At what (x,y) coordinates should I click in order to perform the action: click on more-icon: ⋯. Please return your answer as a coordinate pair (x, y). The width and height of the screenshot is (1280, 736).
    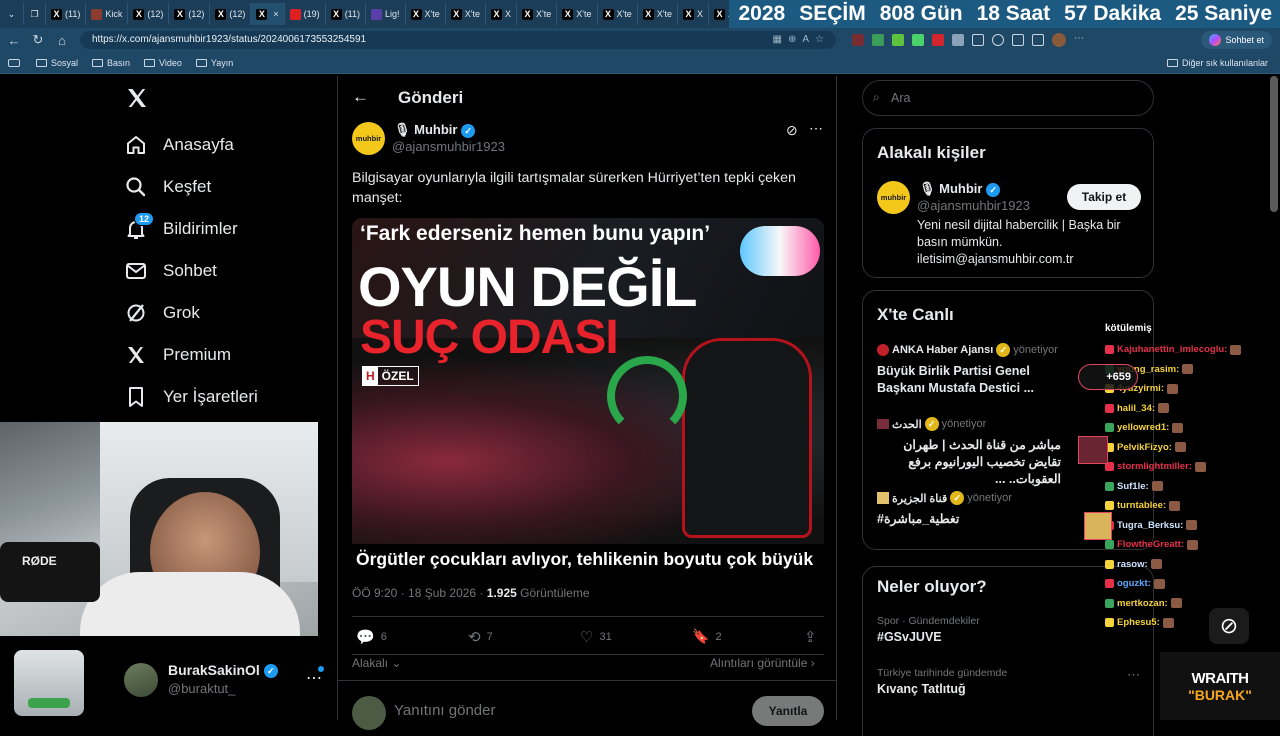
    Looking at the image, I should click on (1080, 40).